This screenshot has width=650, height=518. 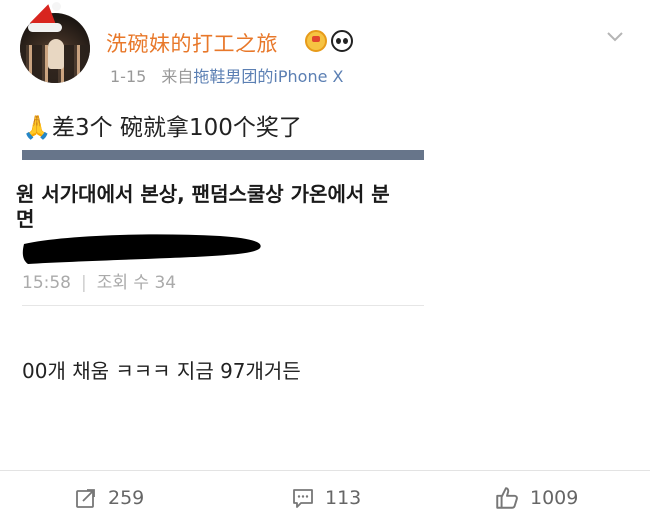 What do you see at coordinates (45, 17) in the screenshot?
I see `santa-hat-icon` at bounding box center [45, 17].